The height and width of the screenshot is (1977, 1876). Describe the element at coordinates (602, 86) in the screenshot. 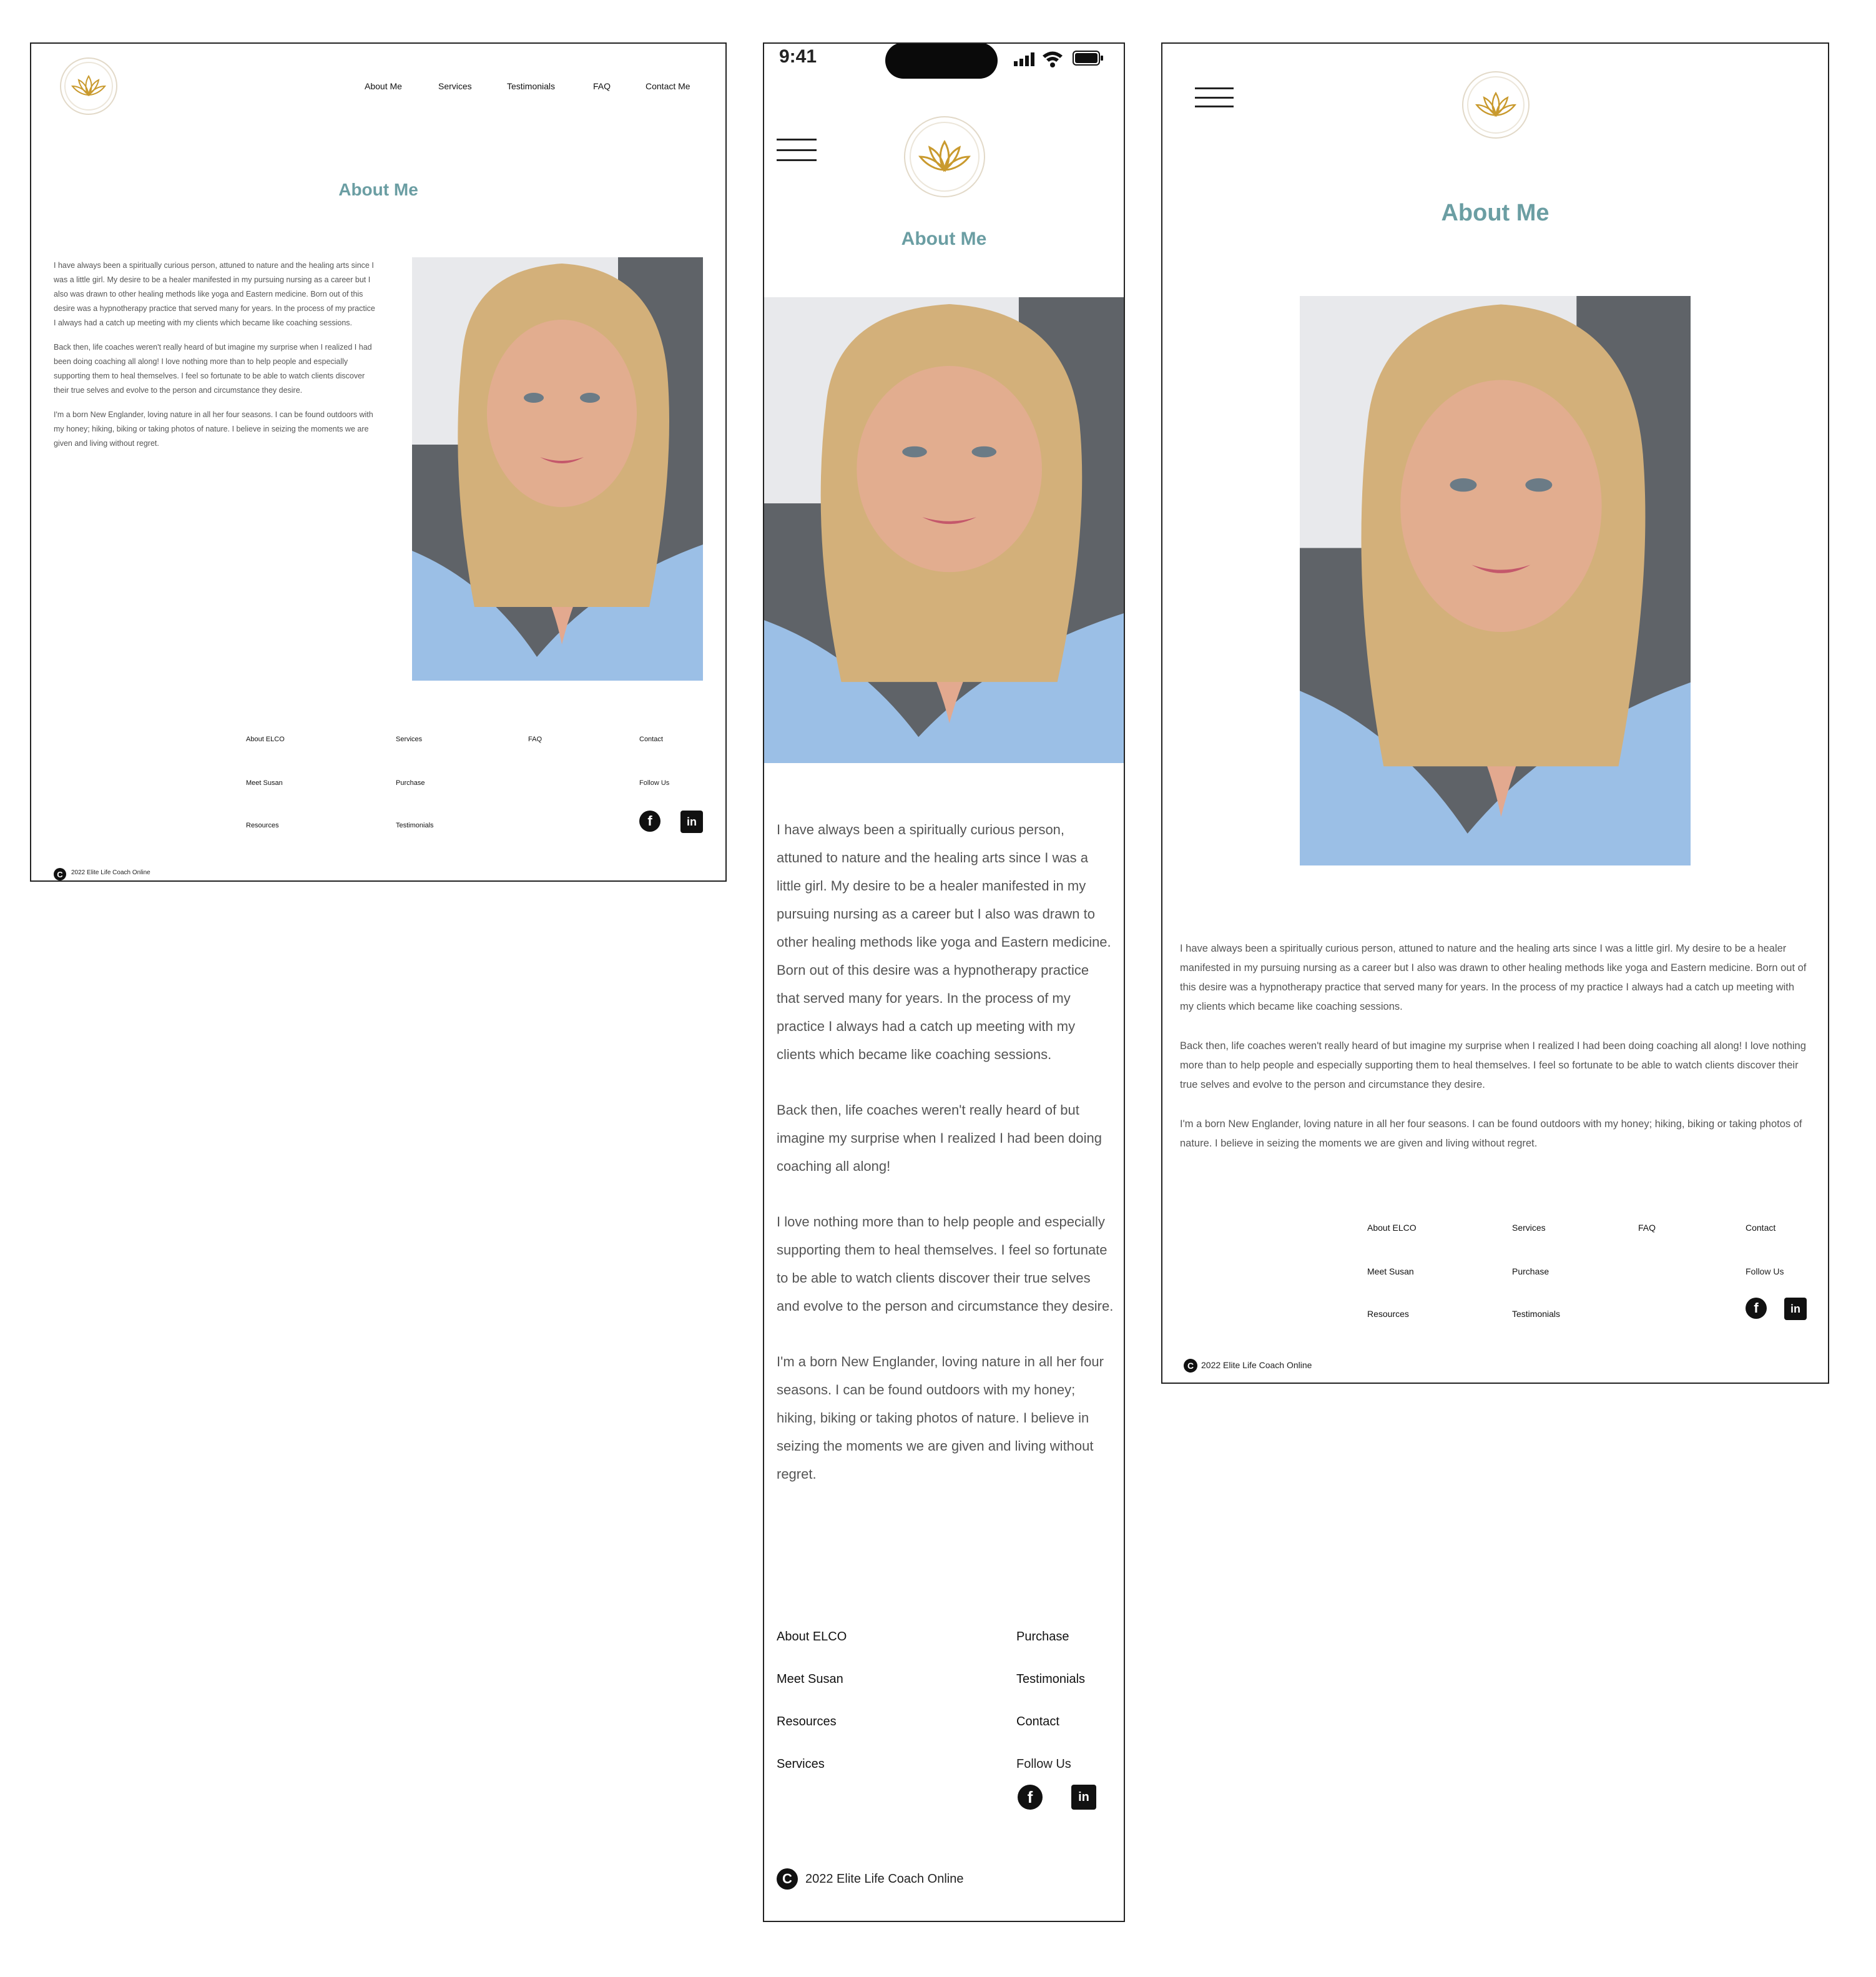

I see `nav-faq: FAQ` at that location.